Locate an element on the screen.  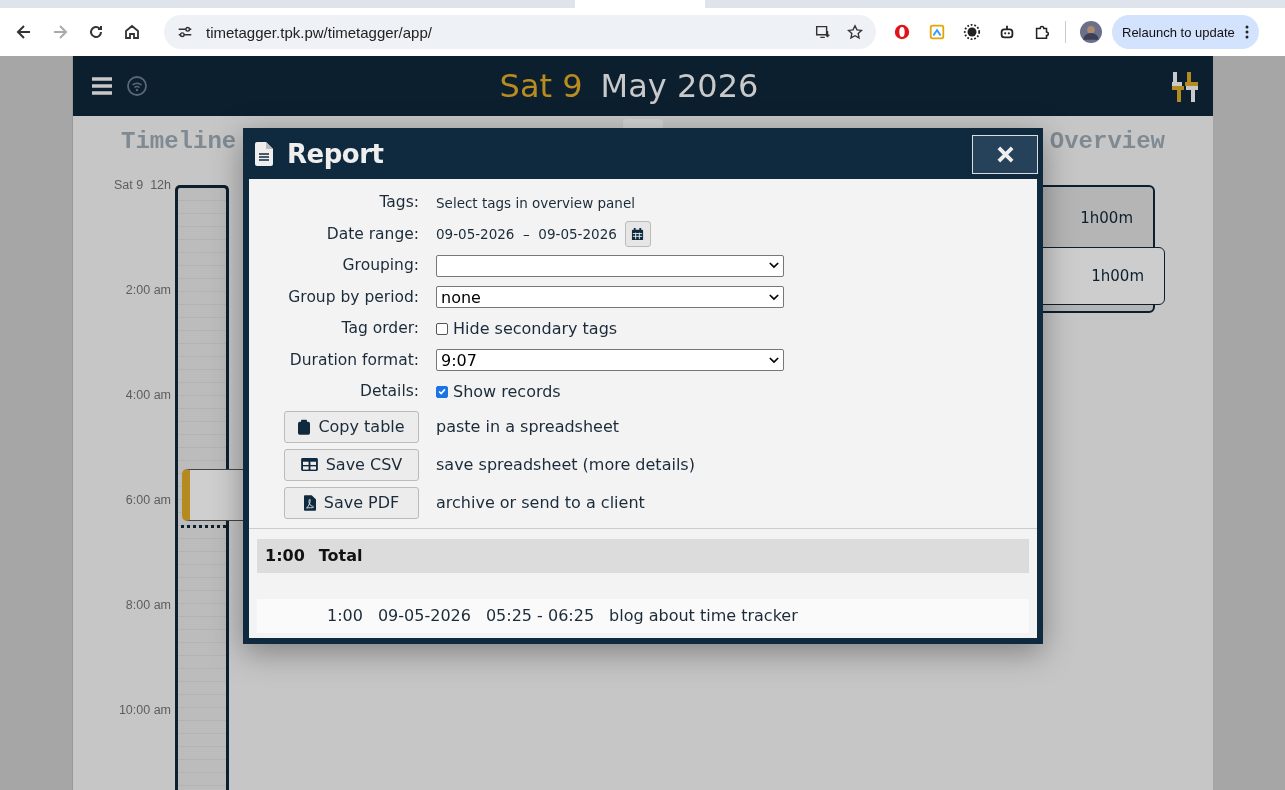
calendar-icon is located at coordinates (638, 234).